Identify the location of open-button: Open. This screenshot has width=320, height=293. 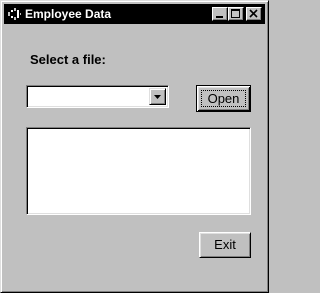
(223, 98).